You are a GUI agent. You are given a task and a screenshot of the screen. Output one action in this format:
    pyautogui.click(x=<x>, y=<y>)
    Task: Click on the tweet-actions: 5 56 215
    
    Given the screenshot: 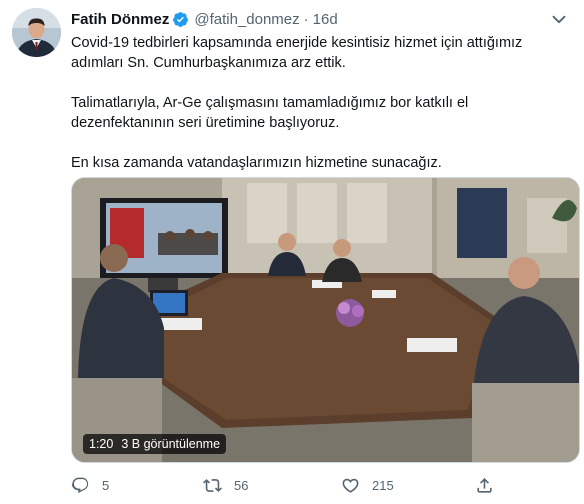 What is the action you would take?
    pyautogui.click(x=291, y=485)
    